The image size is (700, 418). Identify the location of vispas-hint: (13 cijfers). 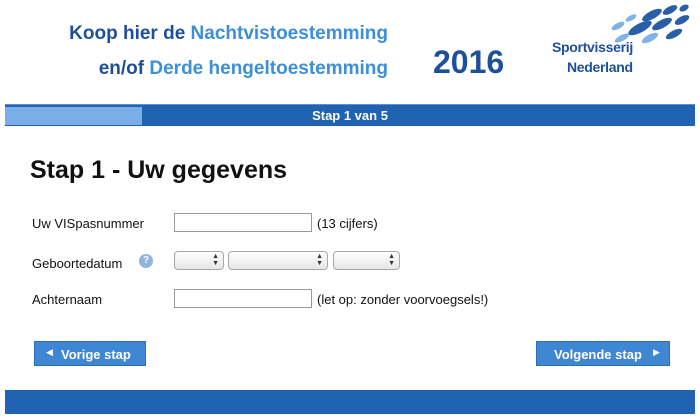
(347, 223).